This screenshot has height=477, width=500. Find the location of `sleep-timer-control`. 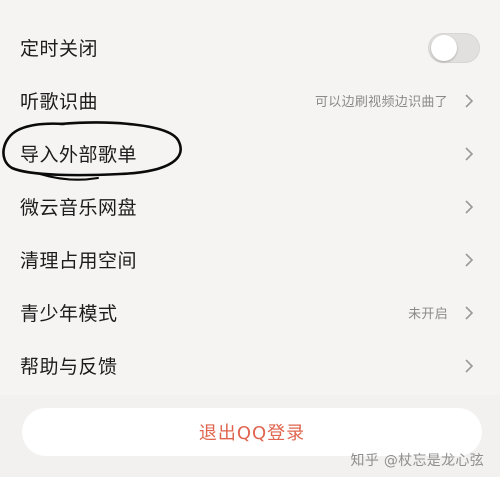

sleep-timer-control is located at coordinates (454, 47).